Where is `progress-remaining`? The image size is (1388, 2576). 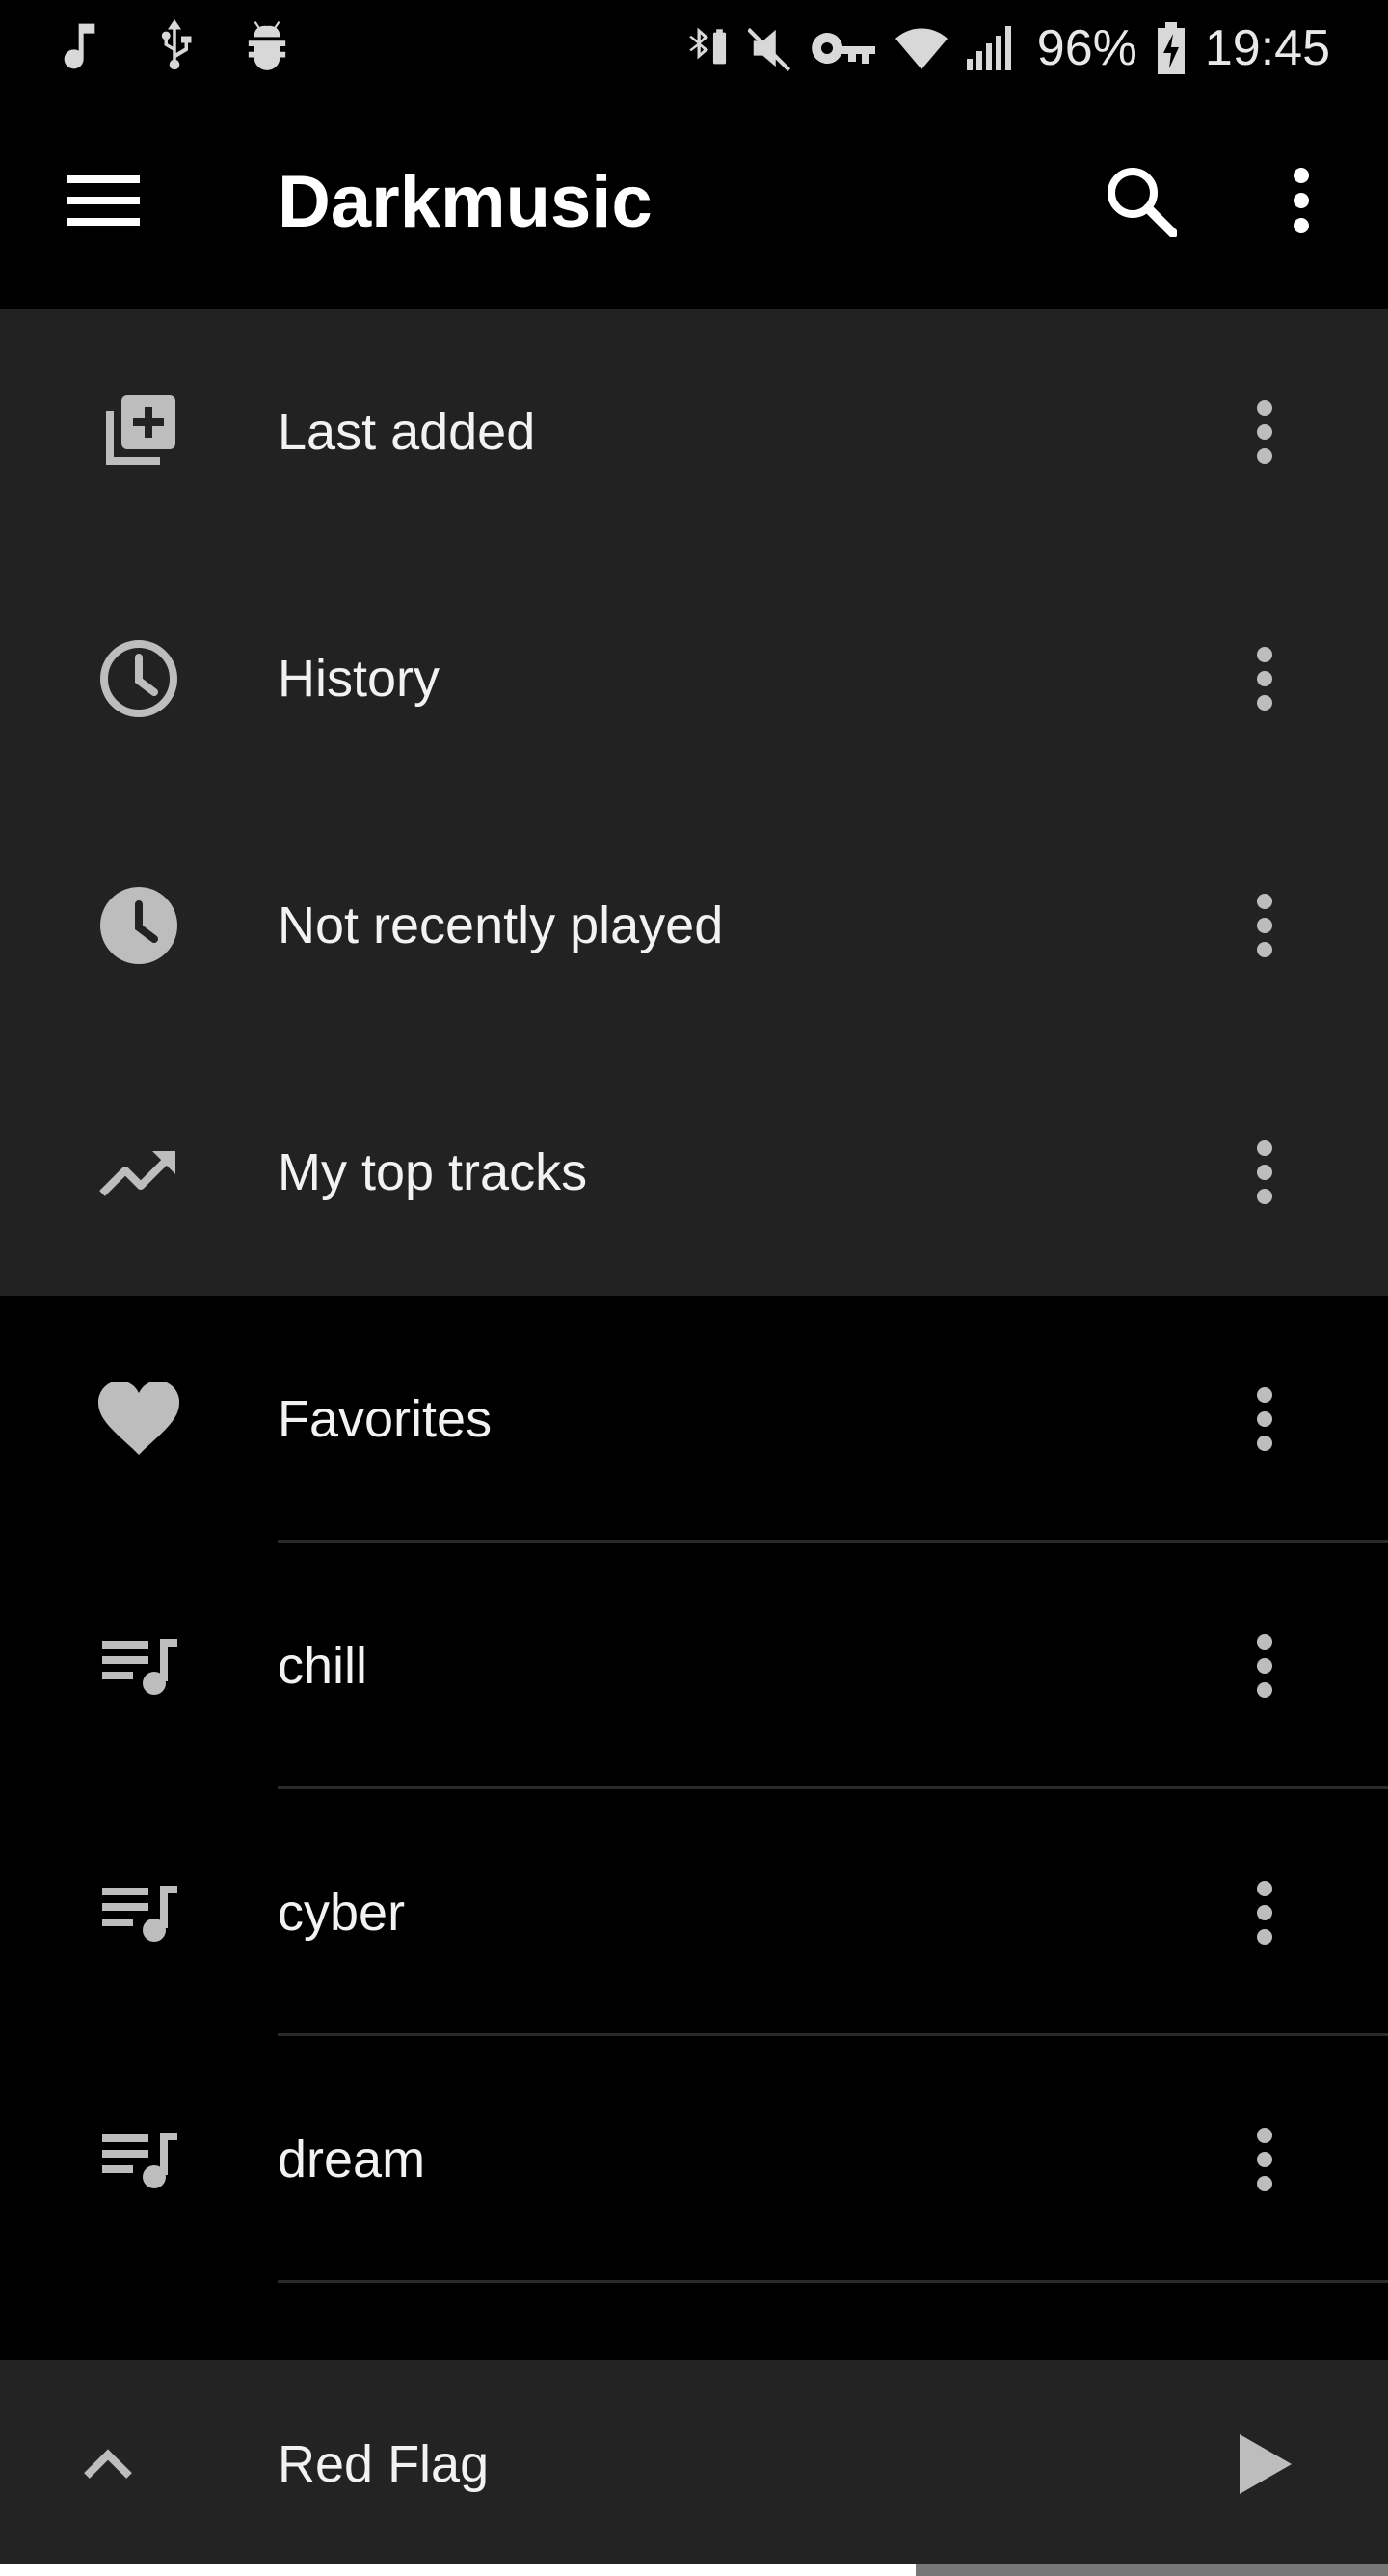
progress-remaining is located at coordinates (1152, 2570).